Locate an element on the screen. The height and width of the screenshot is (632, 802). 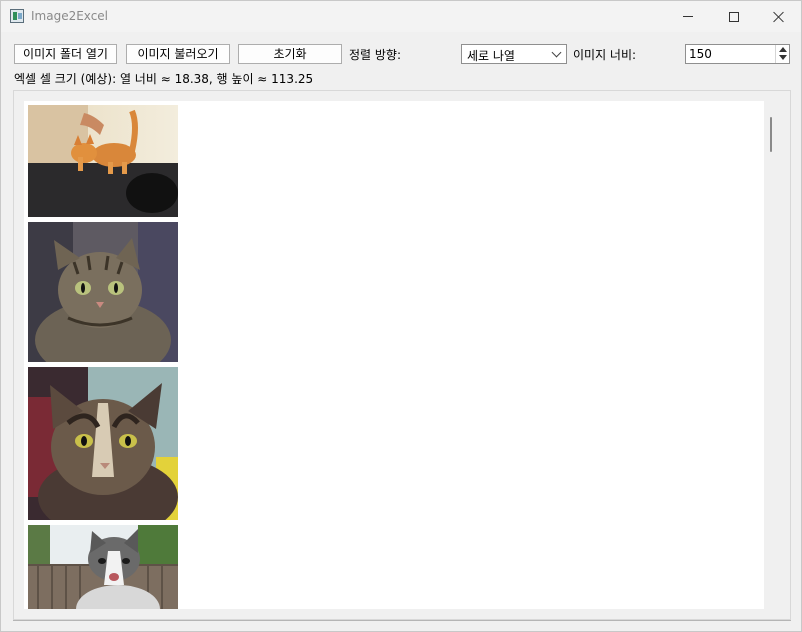
app-icon is located at coordinates (17, 16).